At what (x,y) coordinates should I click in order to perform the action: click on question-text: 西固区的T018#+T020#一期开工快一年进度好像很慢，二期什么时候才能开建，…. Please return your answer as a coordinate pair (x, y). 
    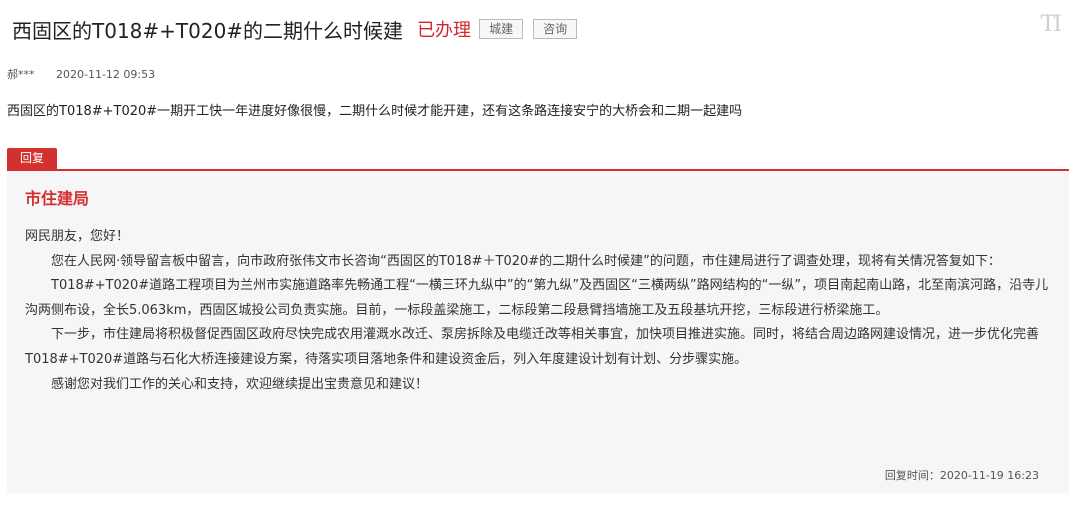
    Looking at the image, I should click on (375, 111).